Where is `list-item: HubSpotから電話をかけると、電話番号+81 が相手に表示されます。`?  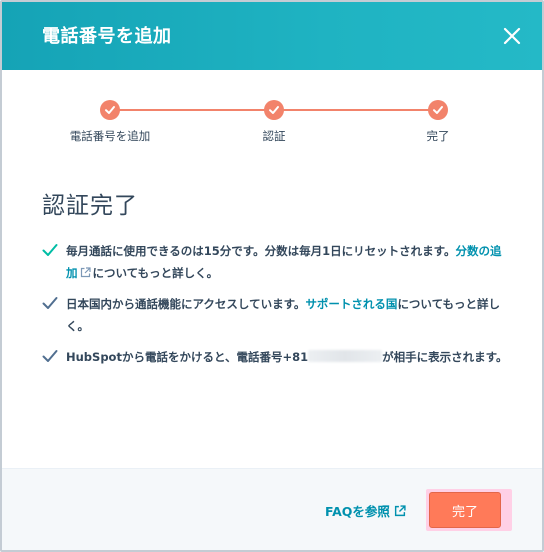
list-item: HubSpotから電話をかけると、電話番号+81 が相手に表示されます。 is located at coordinates (277, 357).